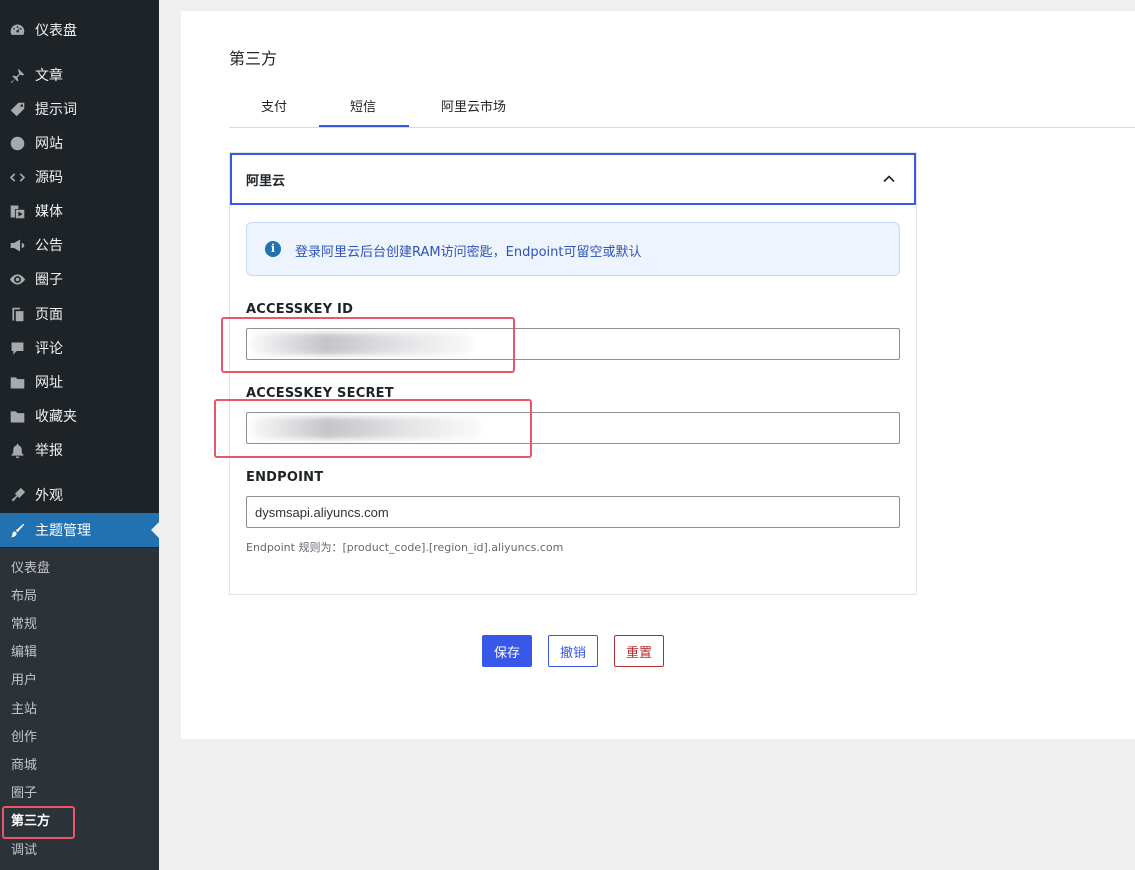 The width and height of the screenshot is (1135, 870). What do you see at coordinates (300, 309) in the screenshot?
I see `accesskey-id-label: ACCESSKEY ID` at bounding box center [300, 309].